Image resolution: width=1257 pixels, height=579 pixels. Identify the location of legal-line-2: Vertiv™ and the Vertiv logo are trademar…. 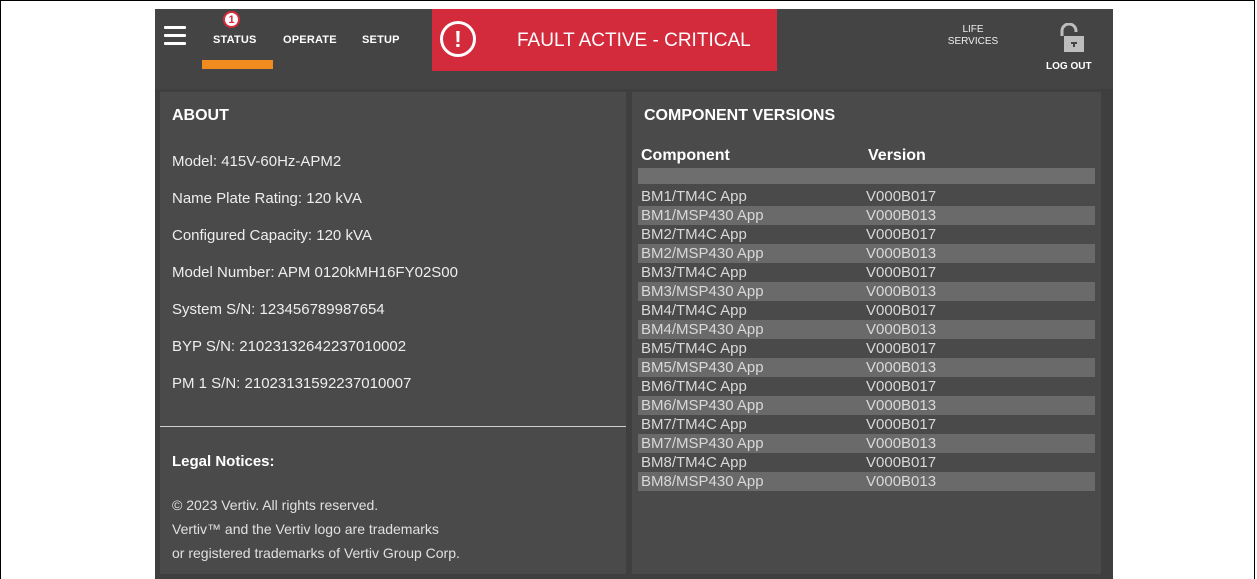
(305, 529).